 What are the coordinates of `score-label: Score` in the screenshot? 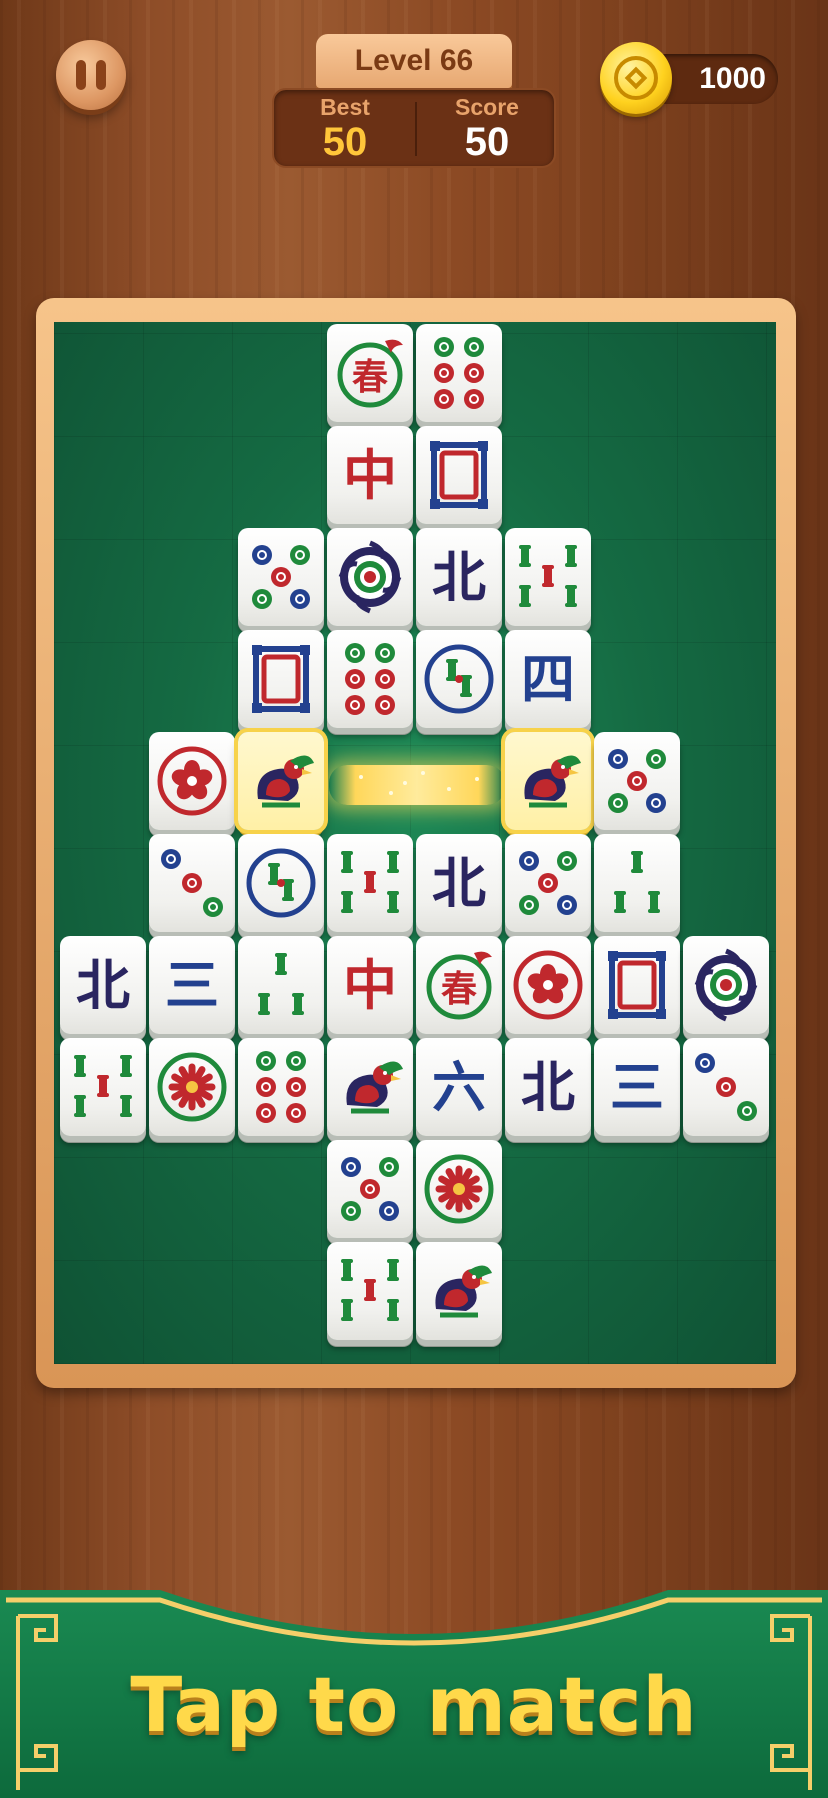 It's located at (487, 107).